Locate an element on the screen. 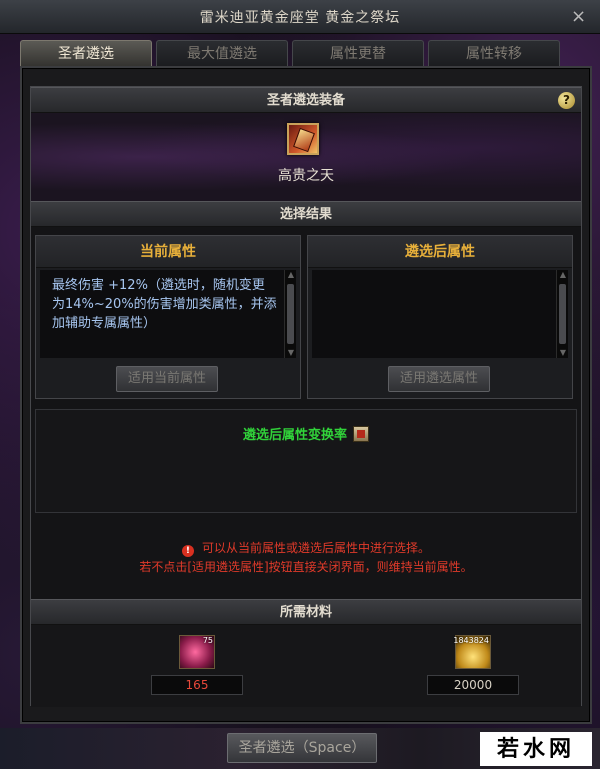 The image size is (600, 769). tab-saint-selection: 圣者遴选 is located at coordinates (86, 53).